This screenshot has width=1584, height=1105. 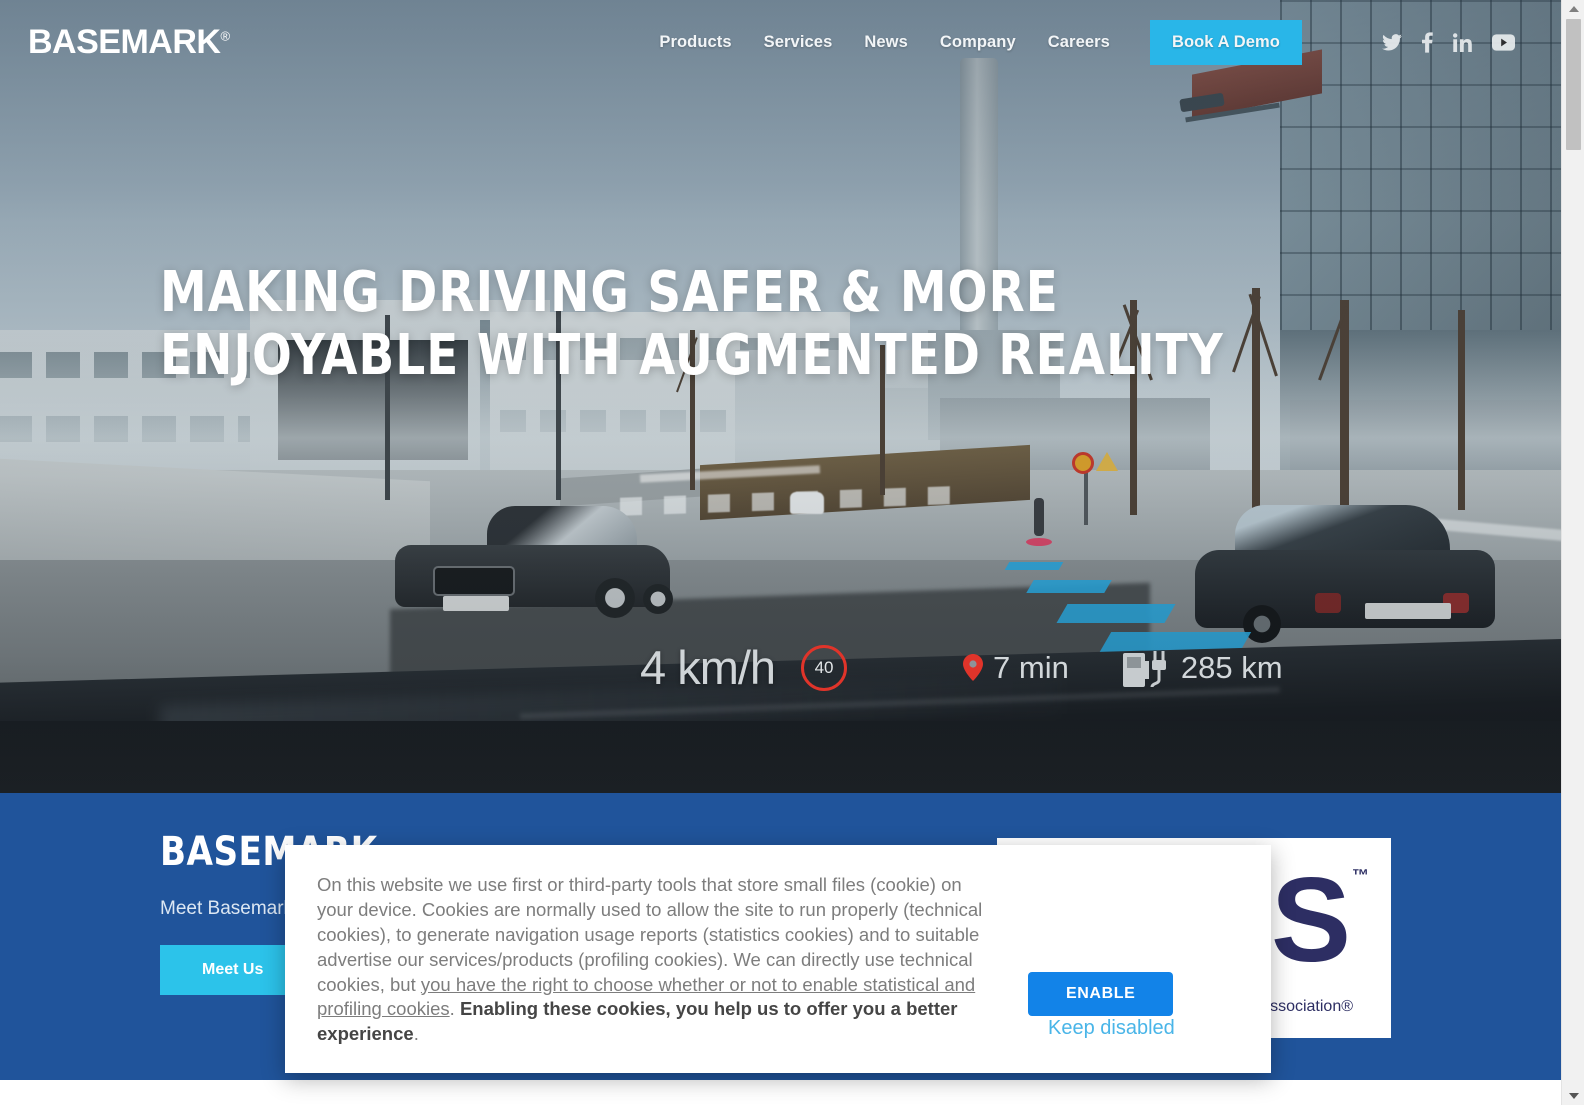 What do you see at coordinates (1141, 959) in the screenshot?
I see `cookie-actions: ENABLE Keep disabled` at bounding box center [1141, 959].